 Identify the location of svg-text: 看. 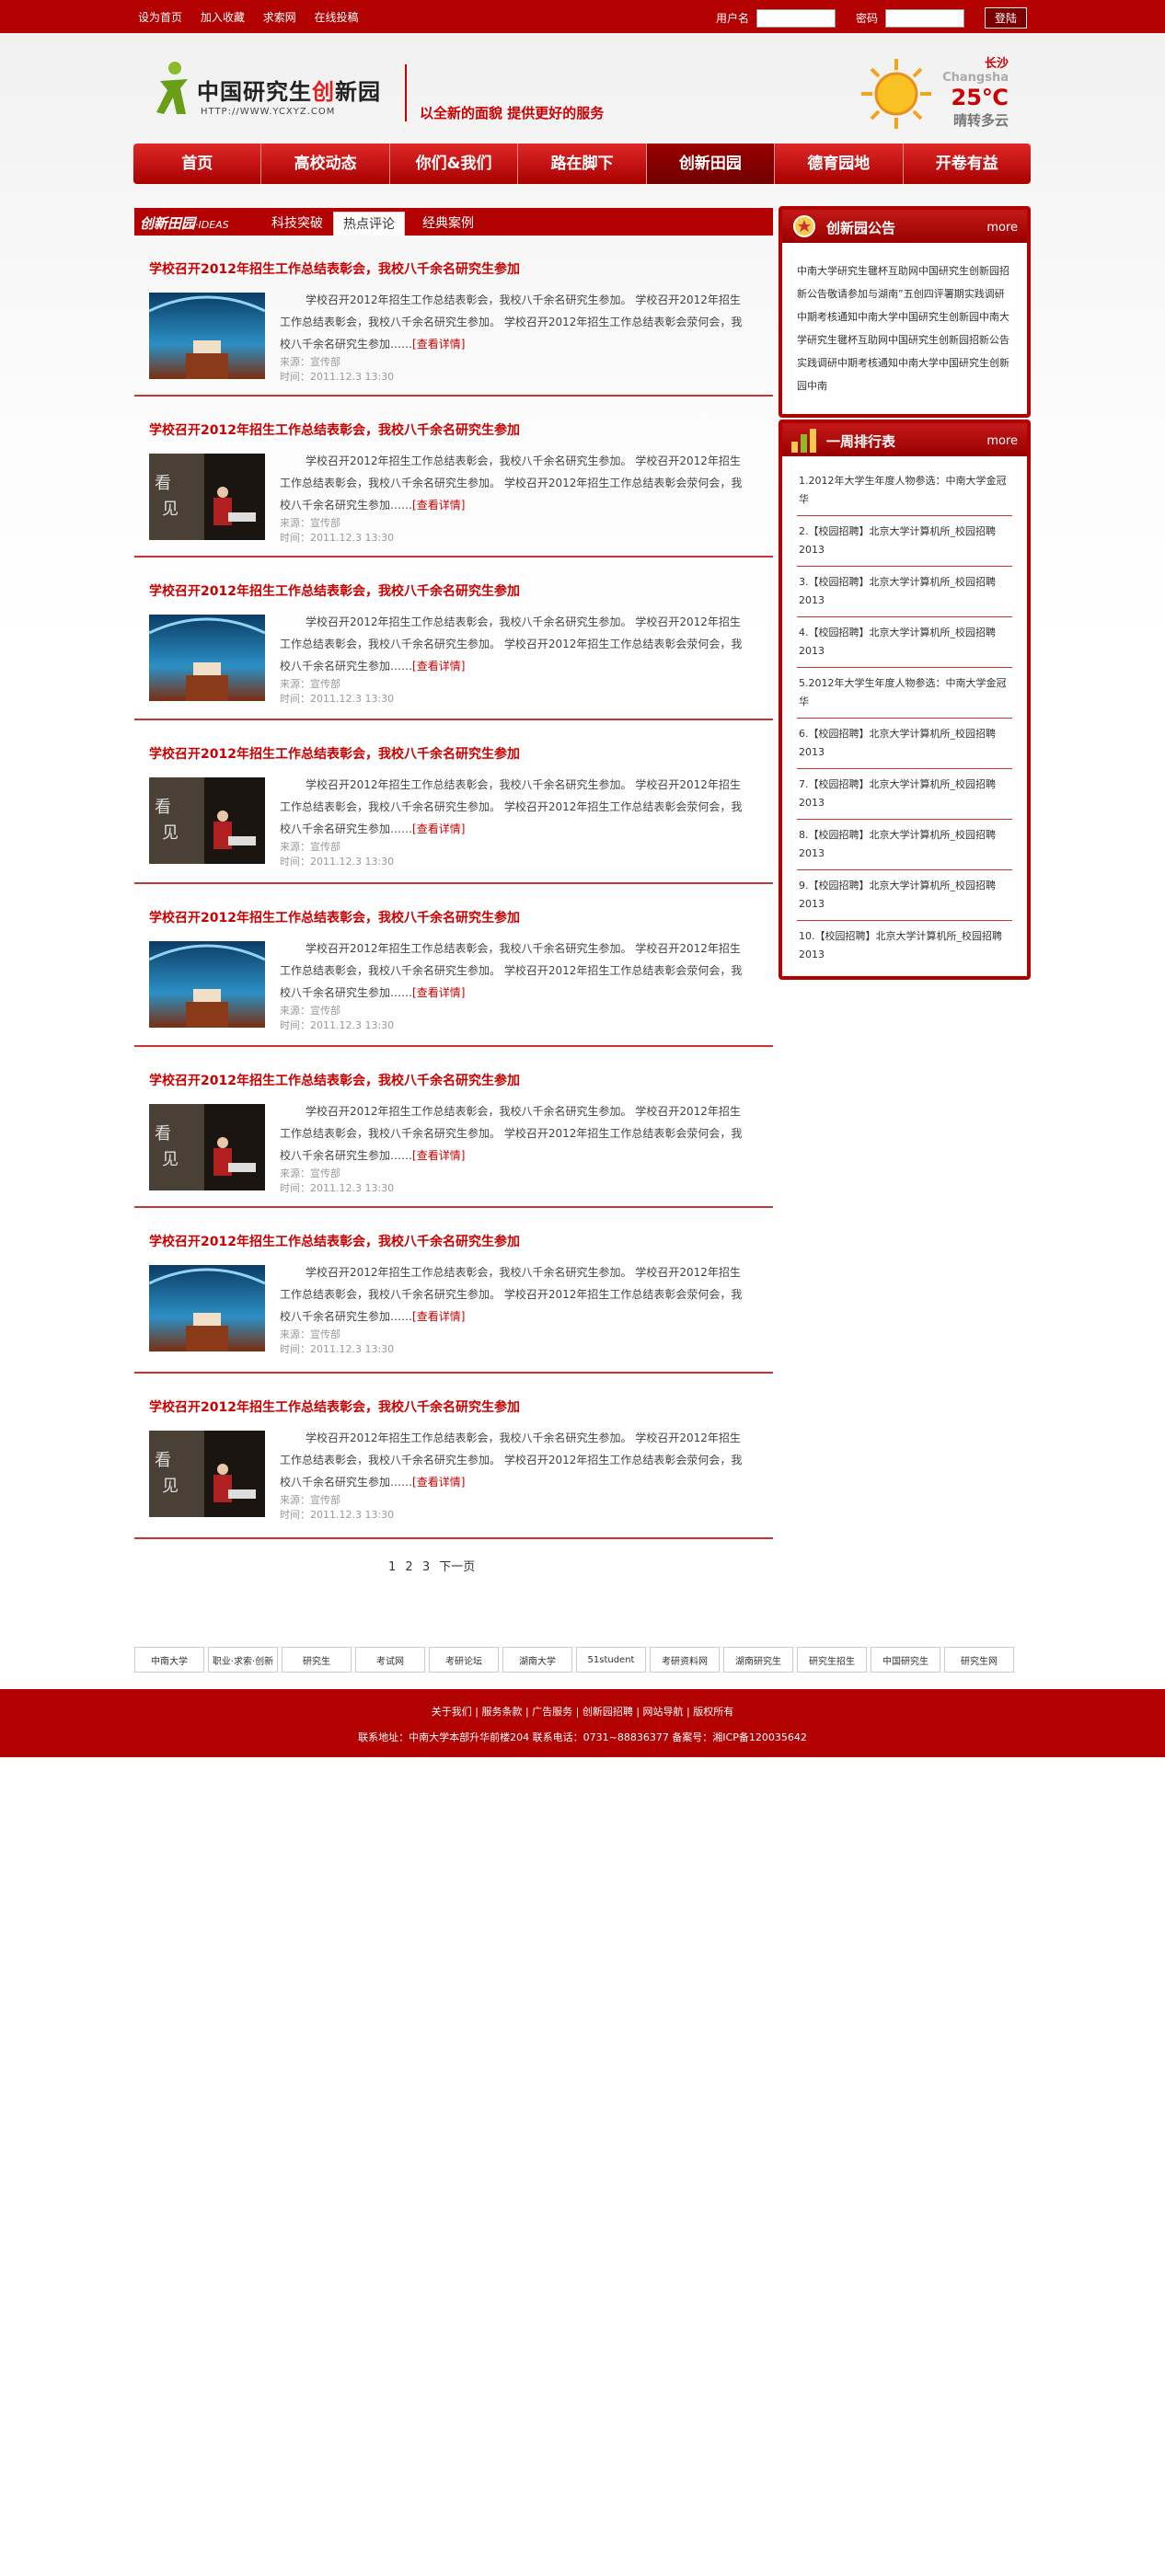
(163, 1460).